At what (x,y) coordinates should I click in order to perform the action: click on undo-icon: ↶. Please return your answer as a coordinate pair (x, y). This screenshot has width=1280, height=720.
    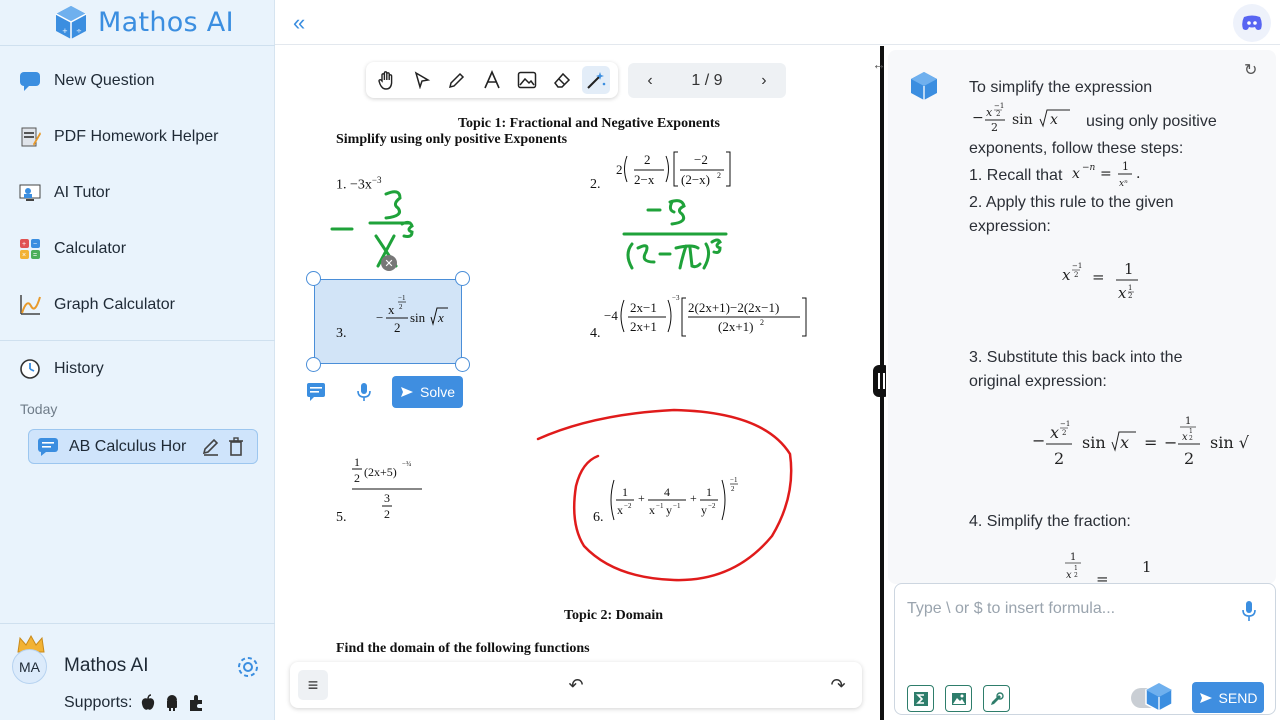
    Looking at the image, I should click on (576, 685).